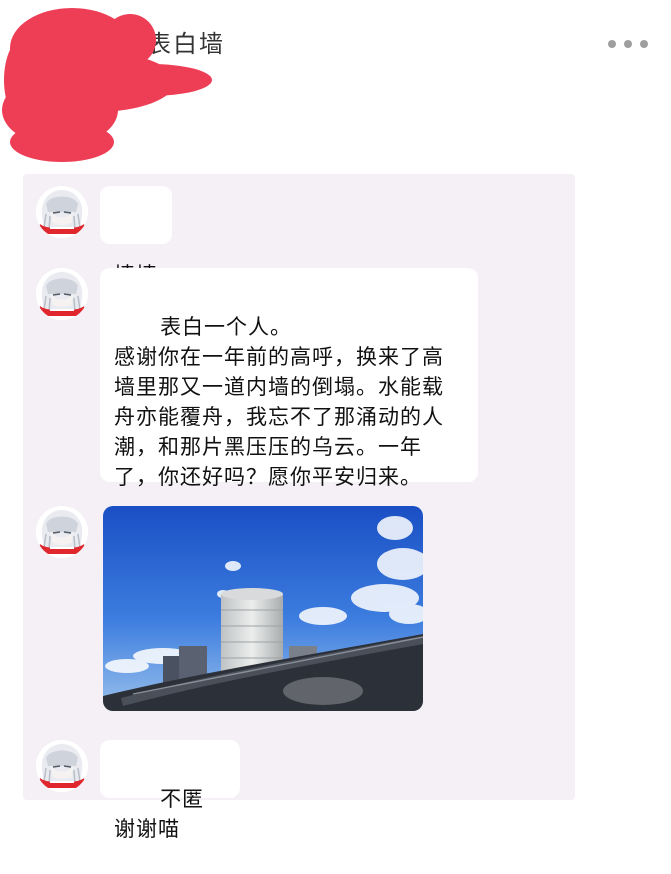 This screenshot has height=874, width=671. I want to click on city-skyline-photo, so click(263, 608).